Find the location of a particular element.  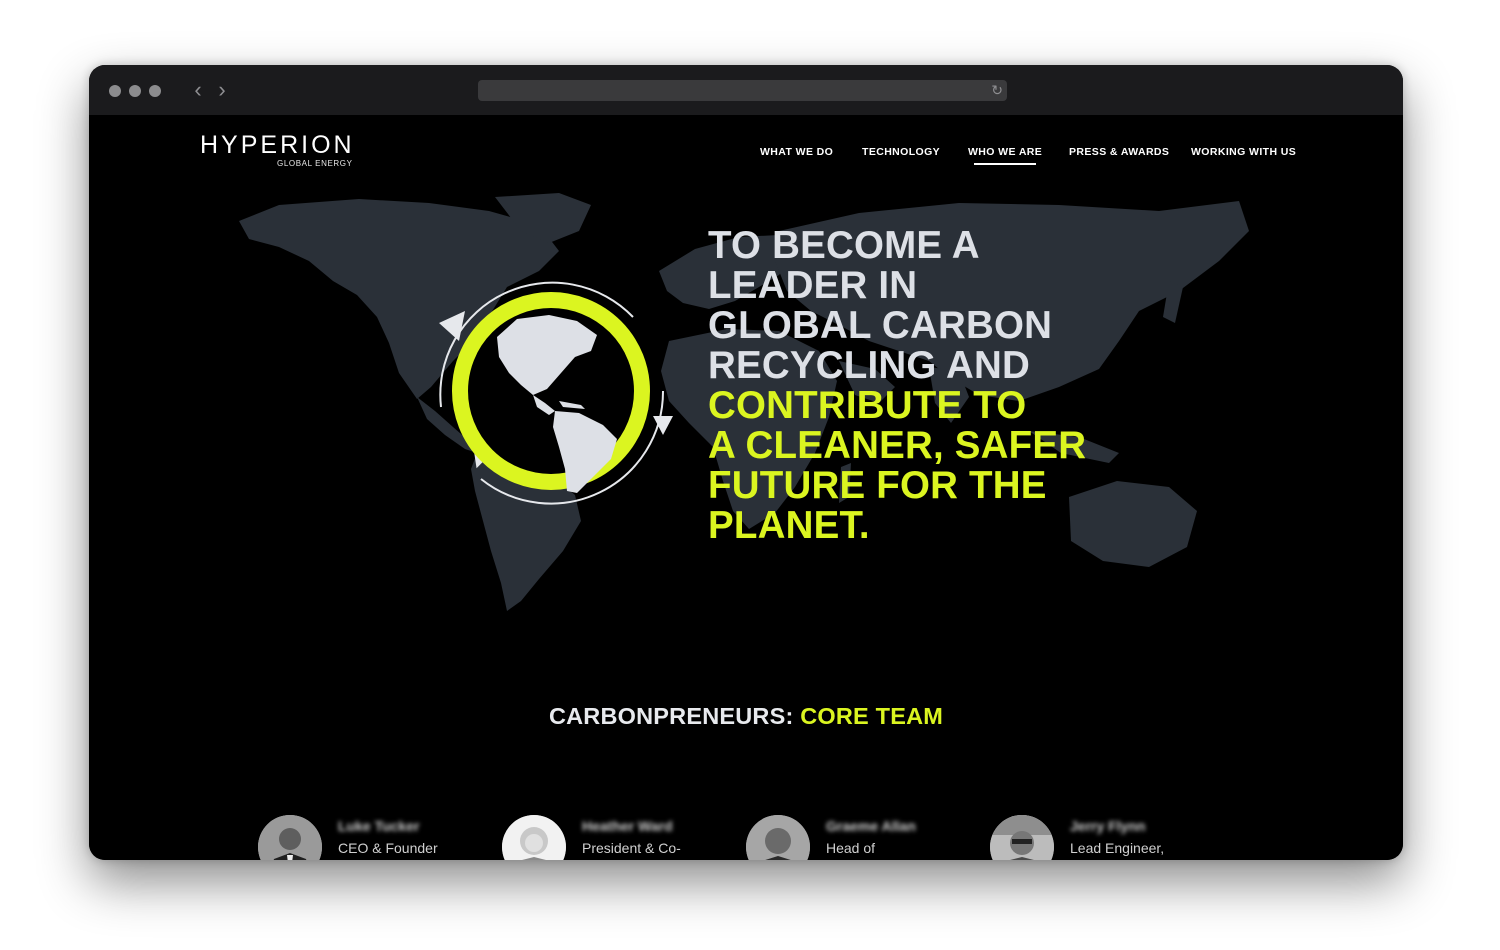

mission-line-highlight: CONTRIBUTE TO is located at coordinates (867, 405).